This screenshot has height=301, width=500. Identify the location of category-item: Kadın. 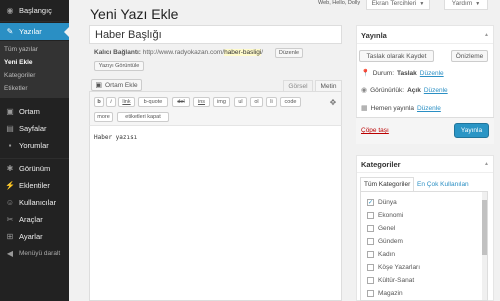
(381, 254).